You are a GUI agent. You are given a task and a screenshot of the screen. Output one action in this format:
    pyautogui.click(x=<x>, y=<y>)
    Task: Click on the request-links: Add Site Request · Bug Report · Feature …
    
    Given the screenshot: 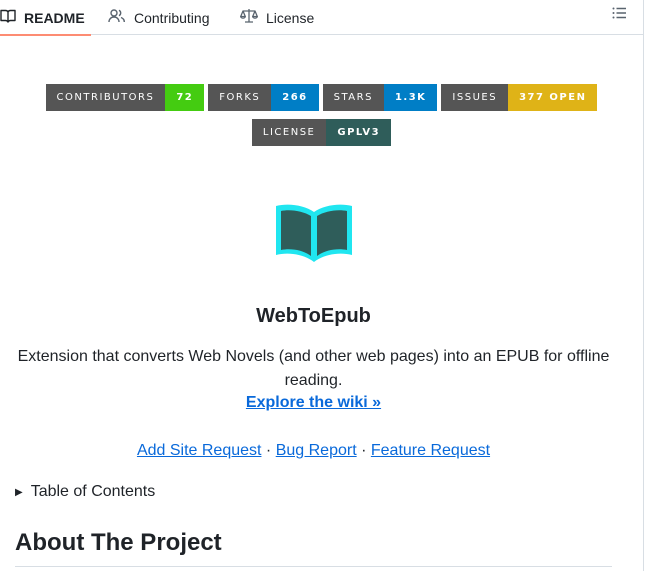 What is the action you would take?
    pyautogui.click(x=313, y=451)
    